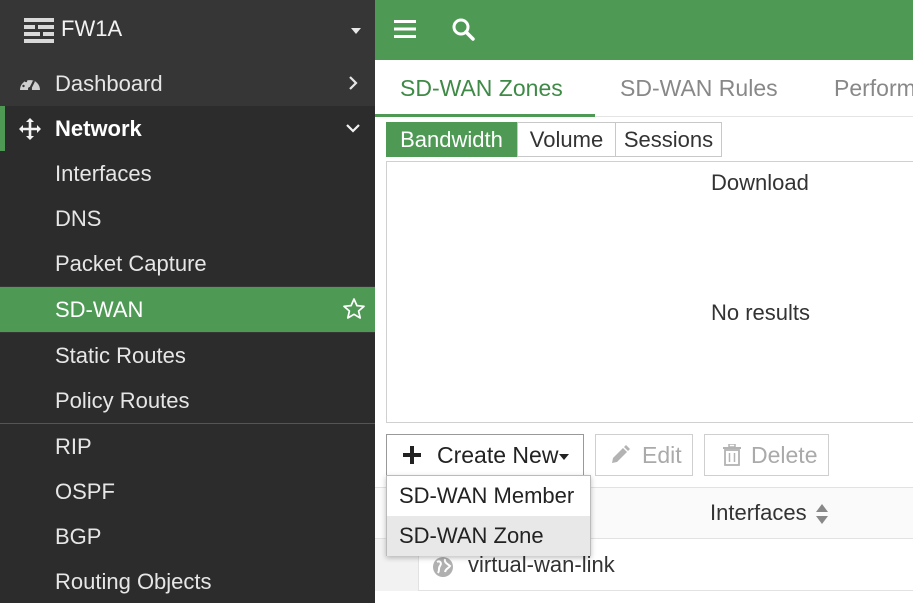 The width and height of the screenshot is (913, 603). Describe the element at coordinates (443, 567) in the screenshot. I see `sd-wan-zone-icon` at that location.